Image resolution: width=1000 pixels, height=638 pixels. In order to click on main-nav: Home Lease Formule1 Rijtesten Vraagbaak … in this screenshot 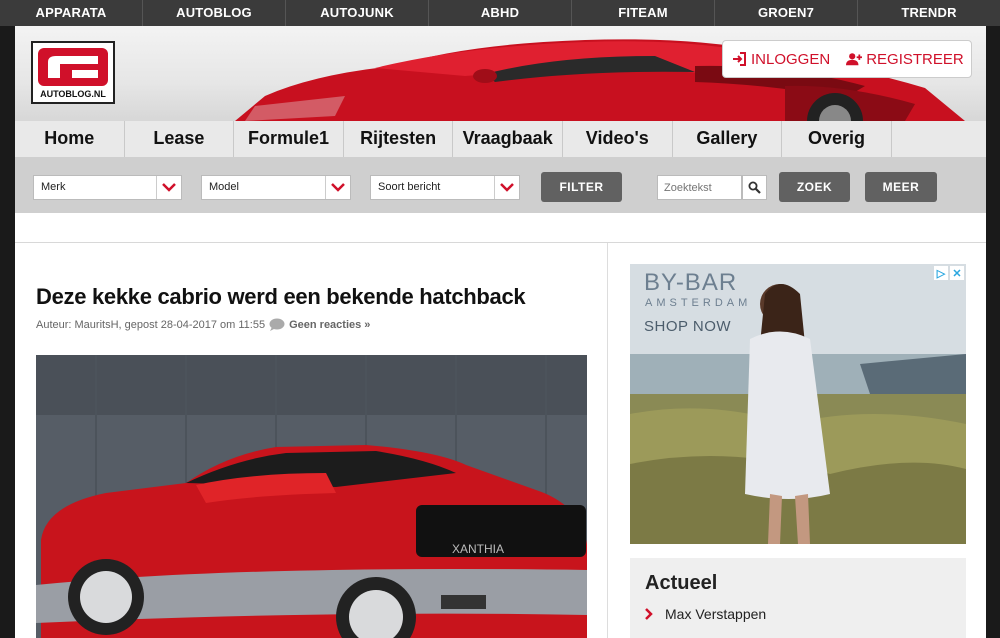, I will do `click(500, 139)`.